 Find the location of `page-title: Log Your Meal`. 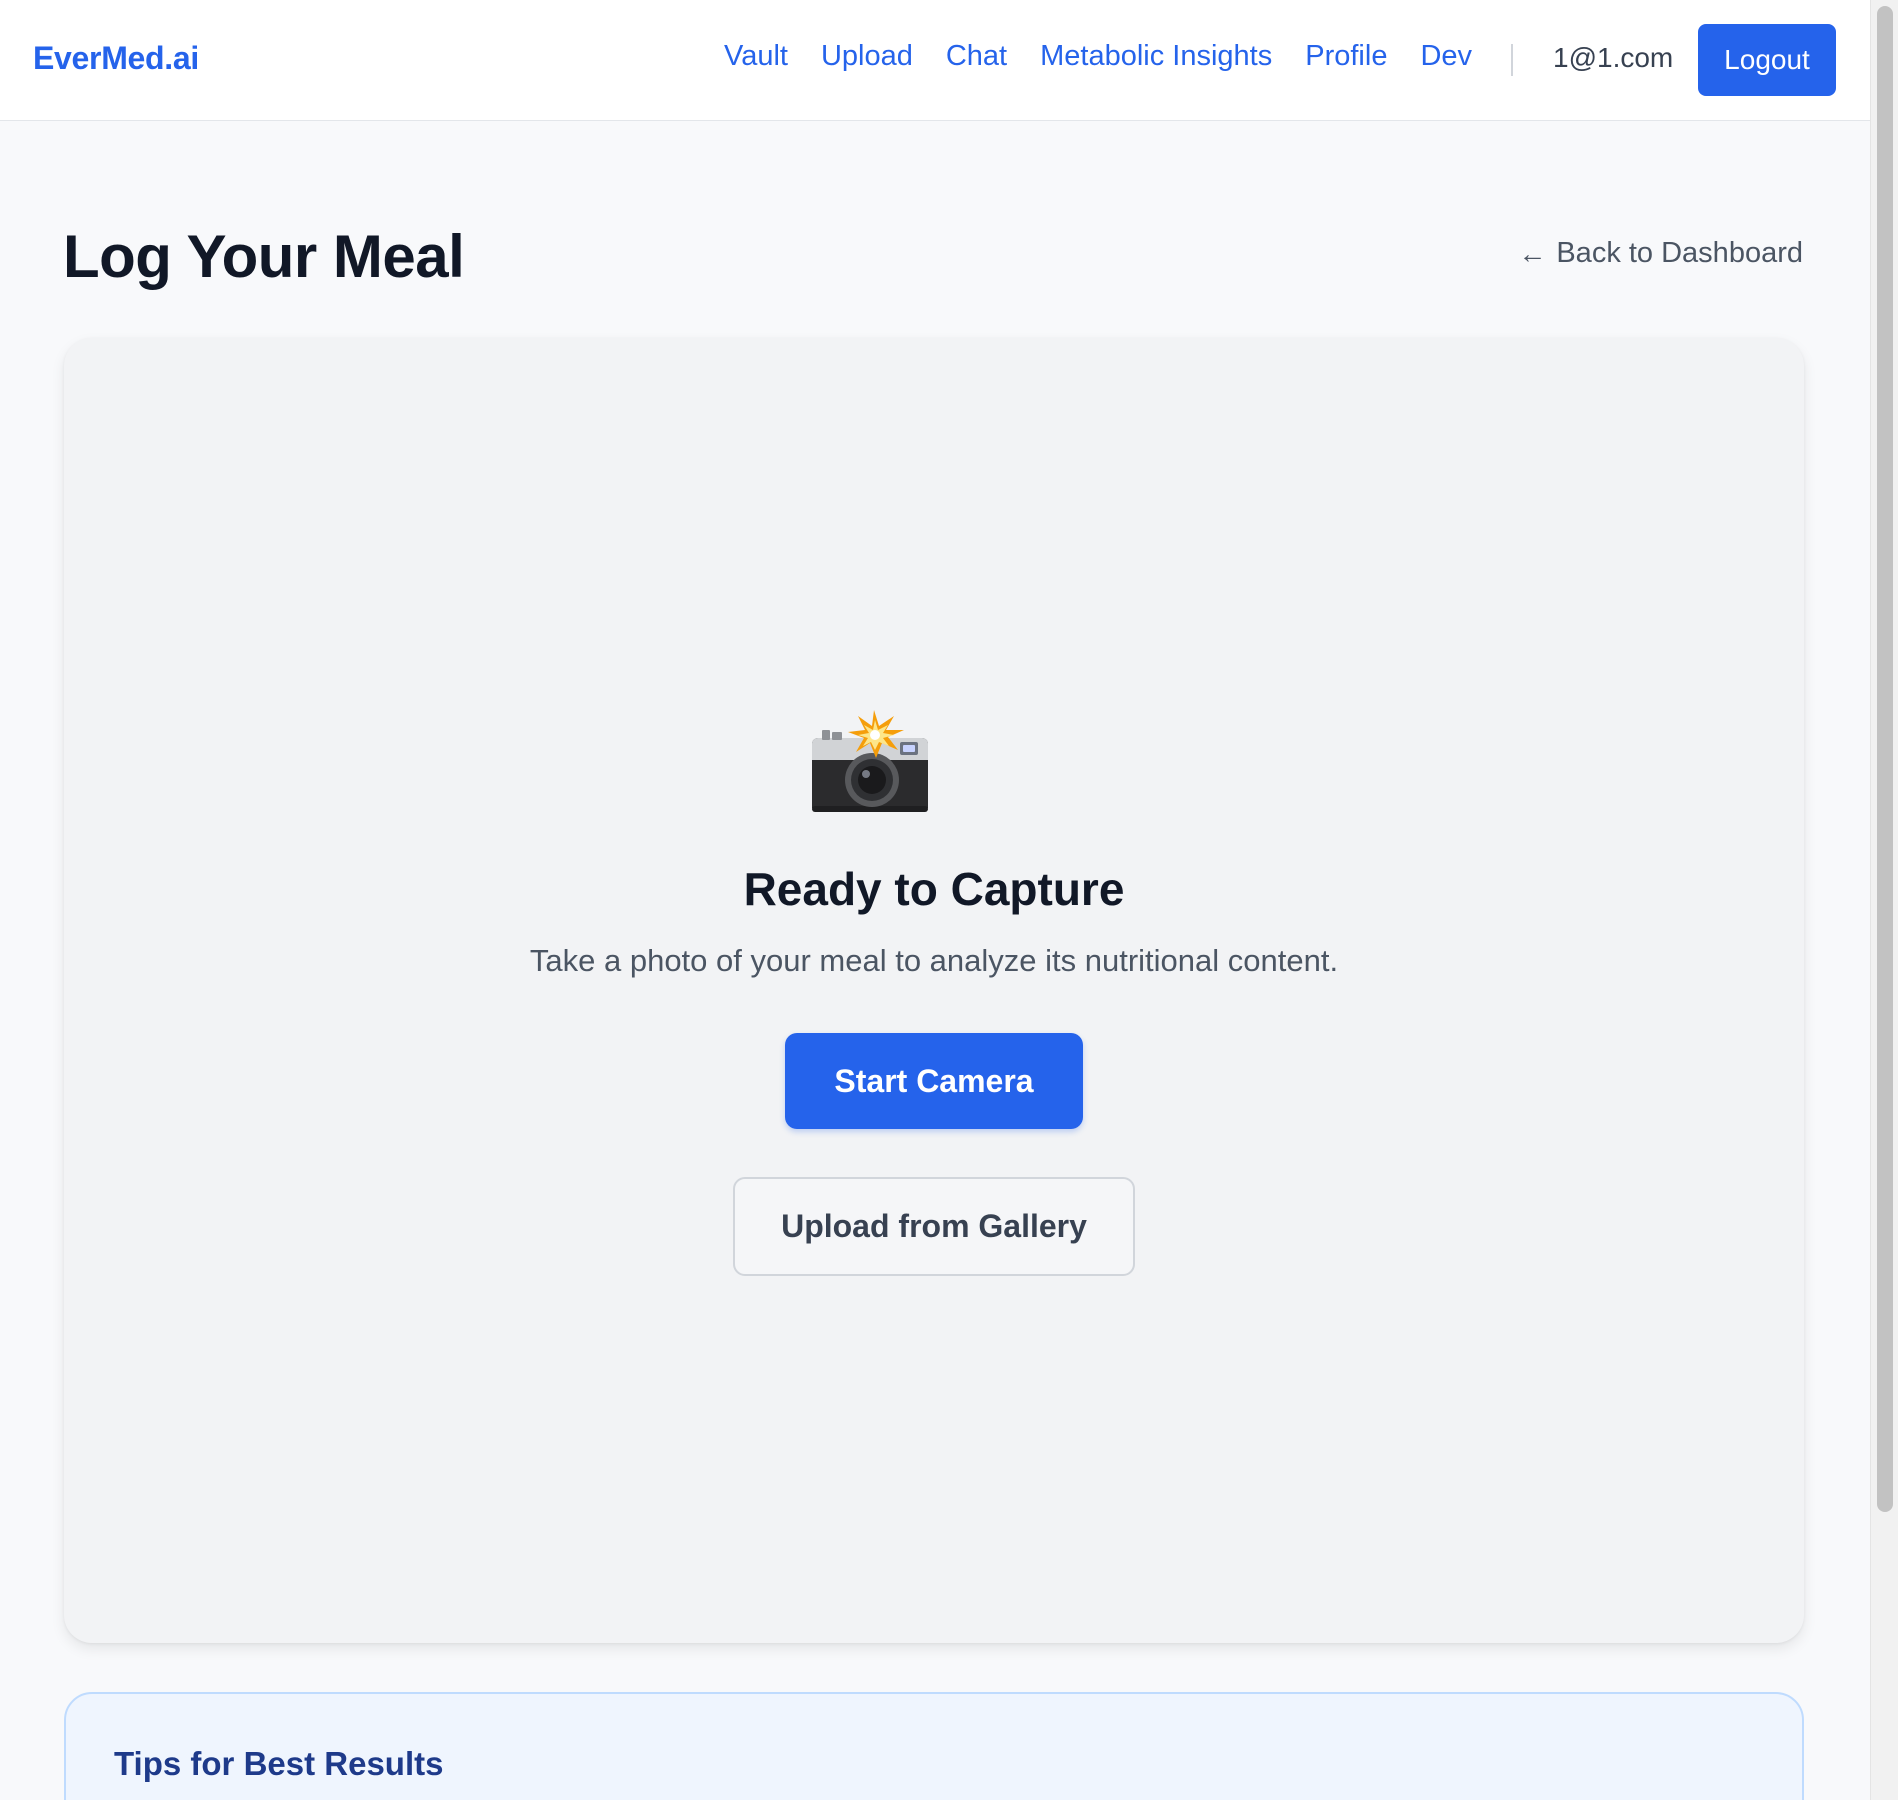

page-title: Log Your Meal is located at coordinates (264, 256).